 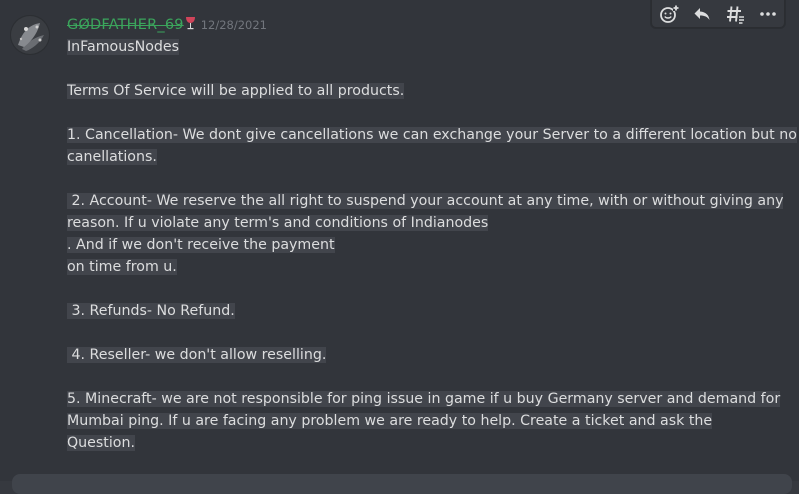 I want to click on add-reaction-button, so click(x=669, y=14).